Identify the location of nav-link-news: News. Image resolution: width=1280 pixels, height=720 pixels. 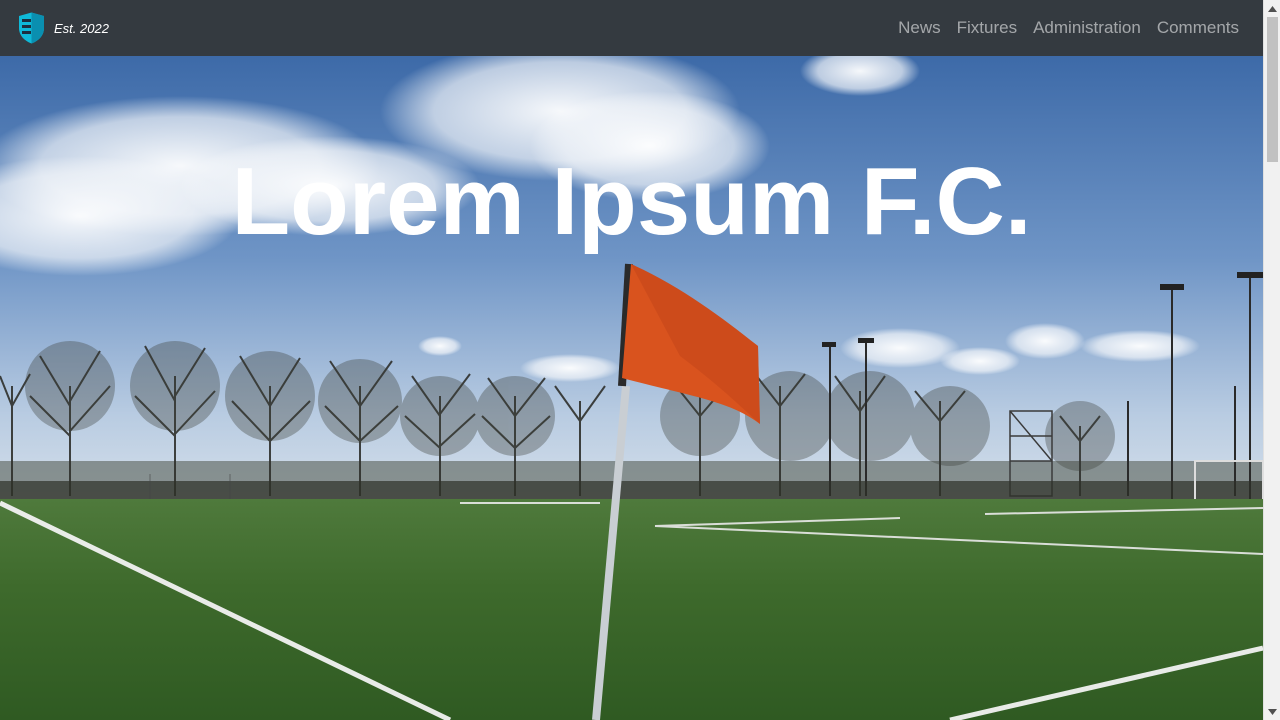
(919, 28).